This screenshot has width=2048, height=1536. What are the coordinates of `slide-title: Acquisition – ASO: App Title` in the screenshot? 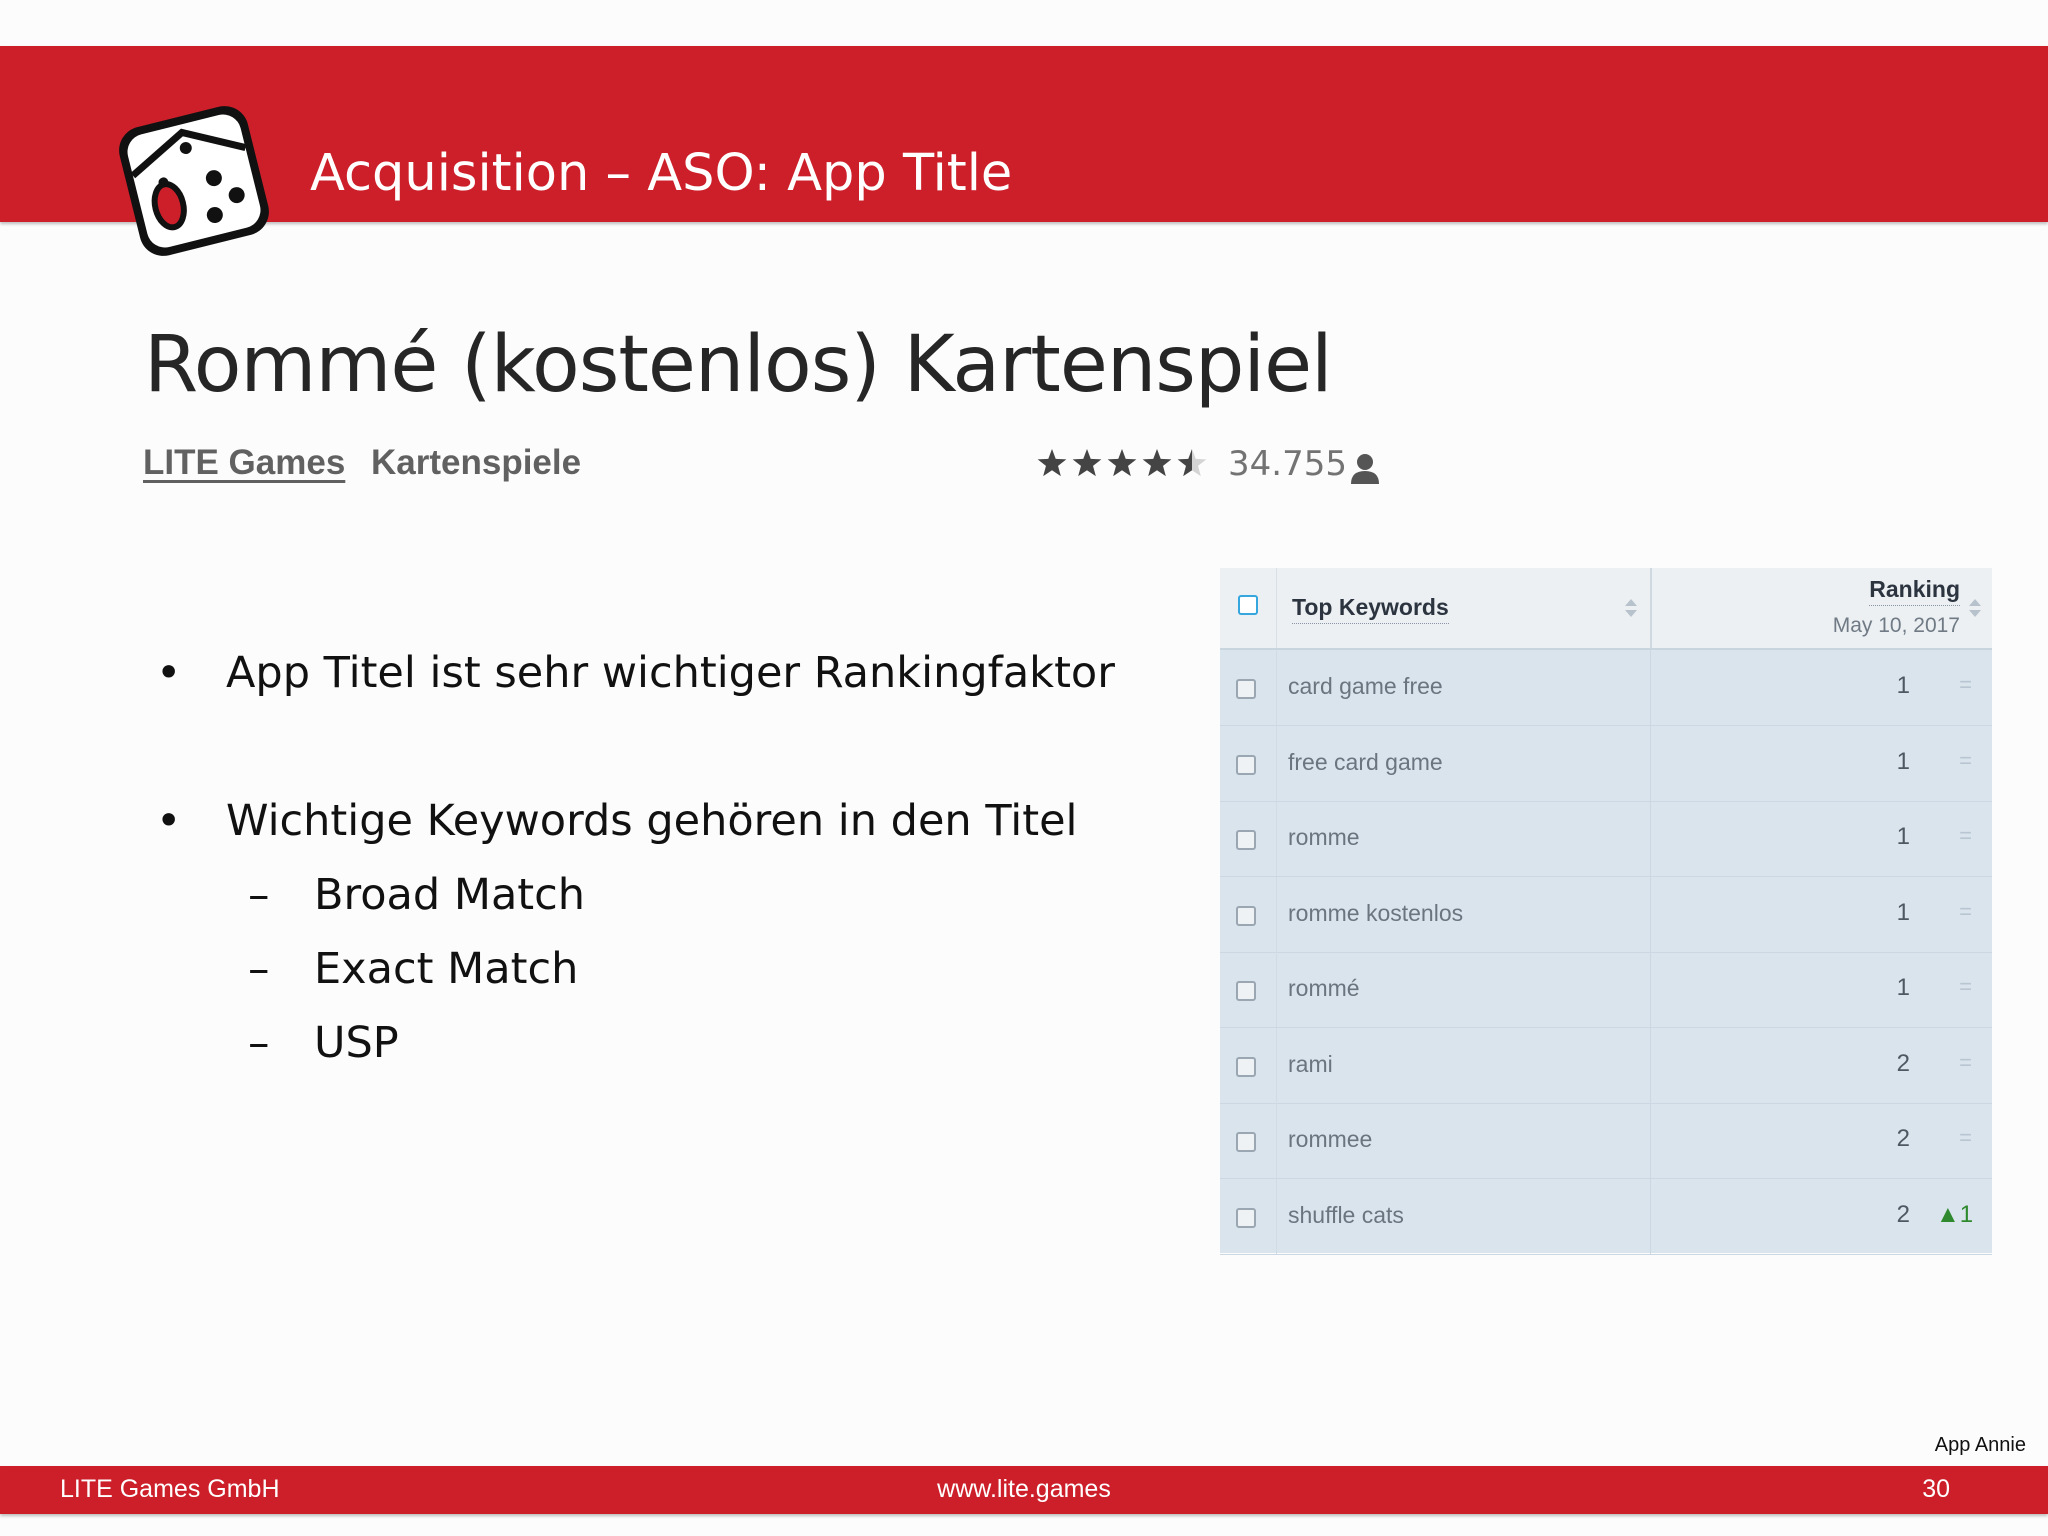 It's located at (661, 173).